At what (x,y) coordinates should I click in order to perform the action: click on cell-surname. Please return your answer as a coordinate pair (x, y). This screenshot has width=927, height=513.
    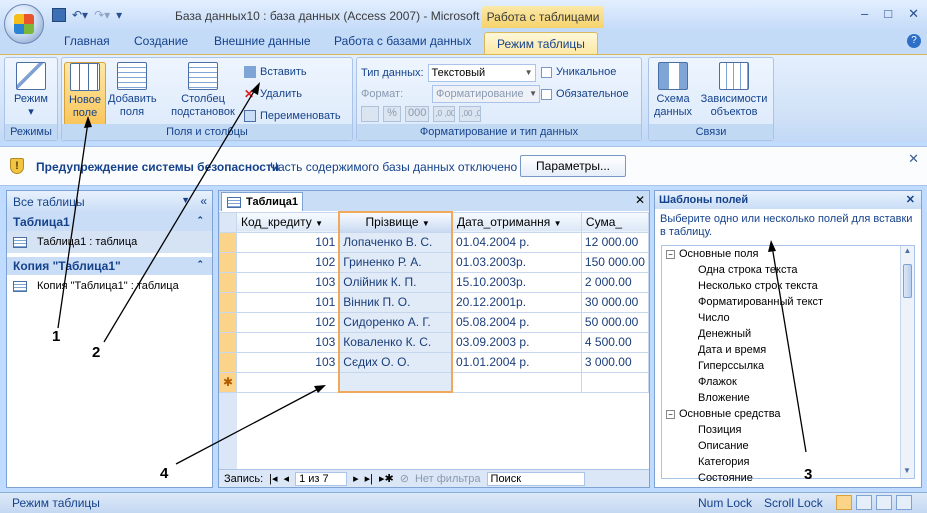
    Looking at the image, I should click on (395, 382).